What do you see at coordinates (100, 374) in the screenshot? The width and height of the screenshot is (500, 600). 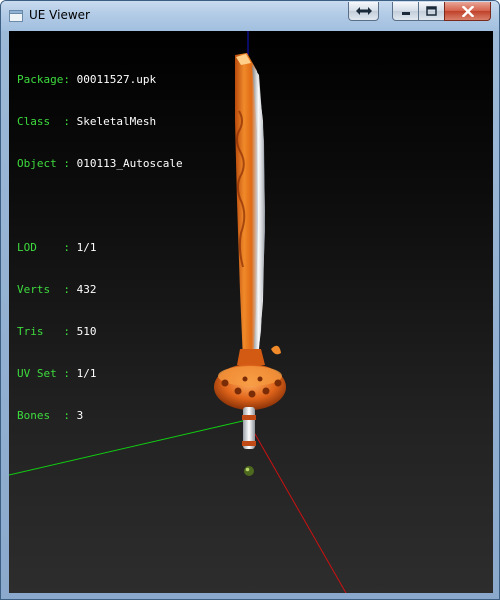 I see `info-row-uvset: UV Set : 1/1` at bounding box center [100, 374].